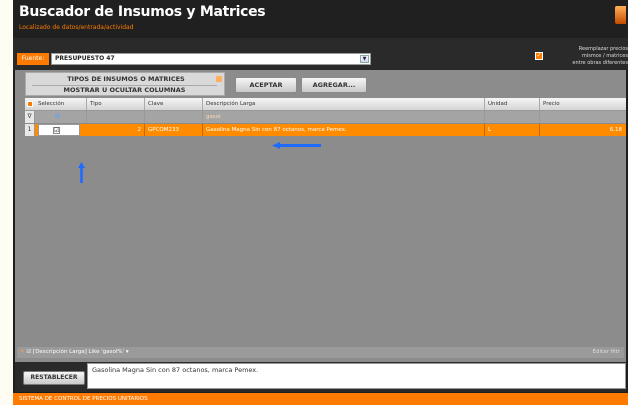 This screenshot has height=405, width=628. Describe the element at coordinates (364, 59) in the screenshot. I see `dropdown-arrow-icon: ▼` at that location.